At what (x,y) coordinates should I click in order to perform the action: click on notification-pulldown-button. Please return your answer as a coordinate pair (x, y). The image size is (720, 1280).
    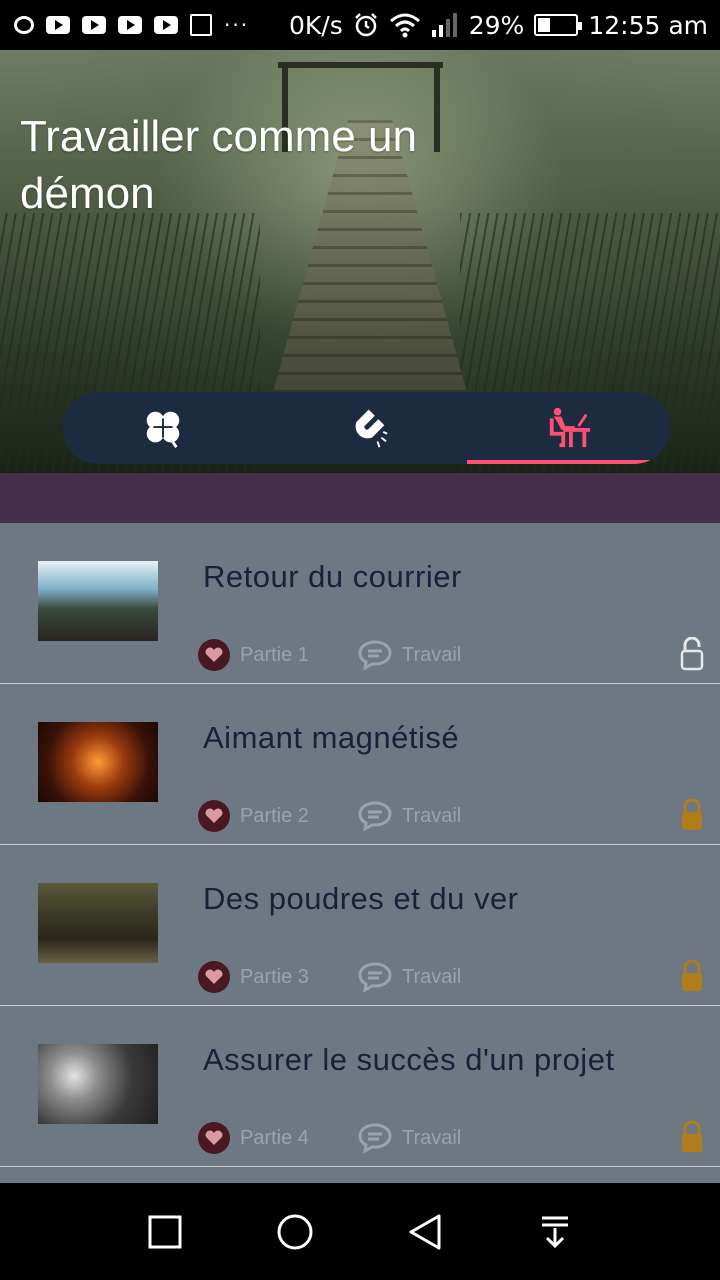
    Looking at the image, I should click on (555, 1232).